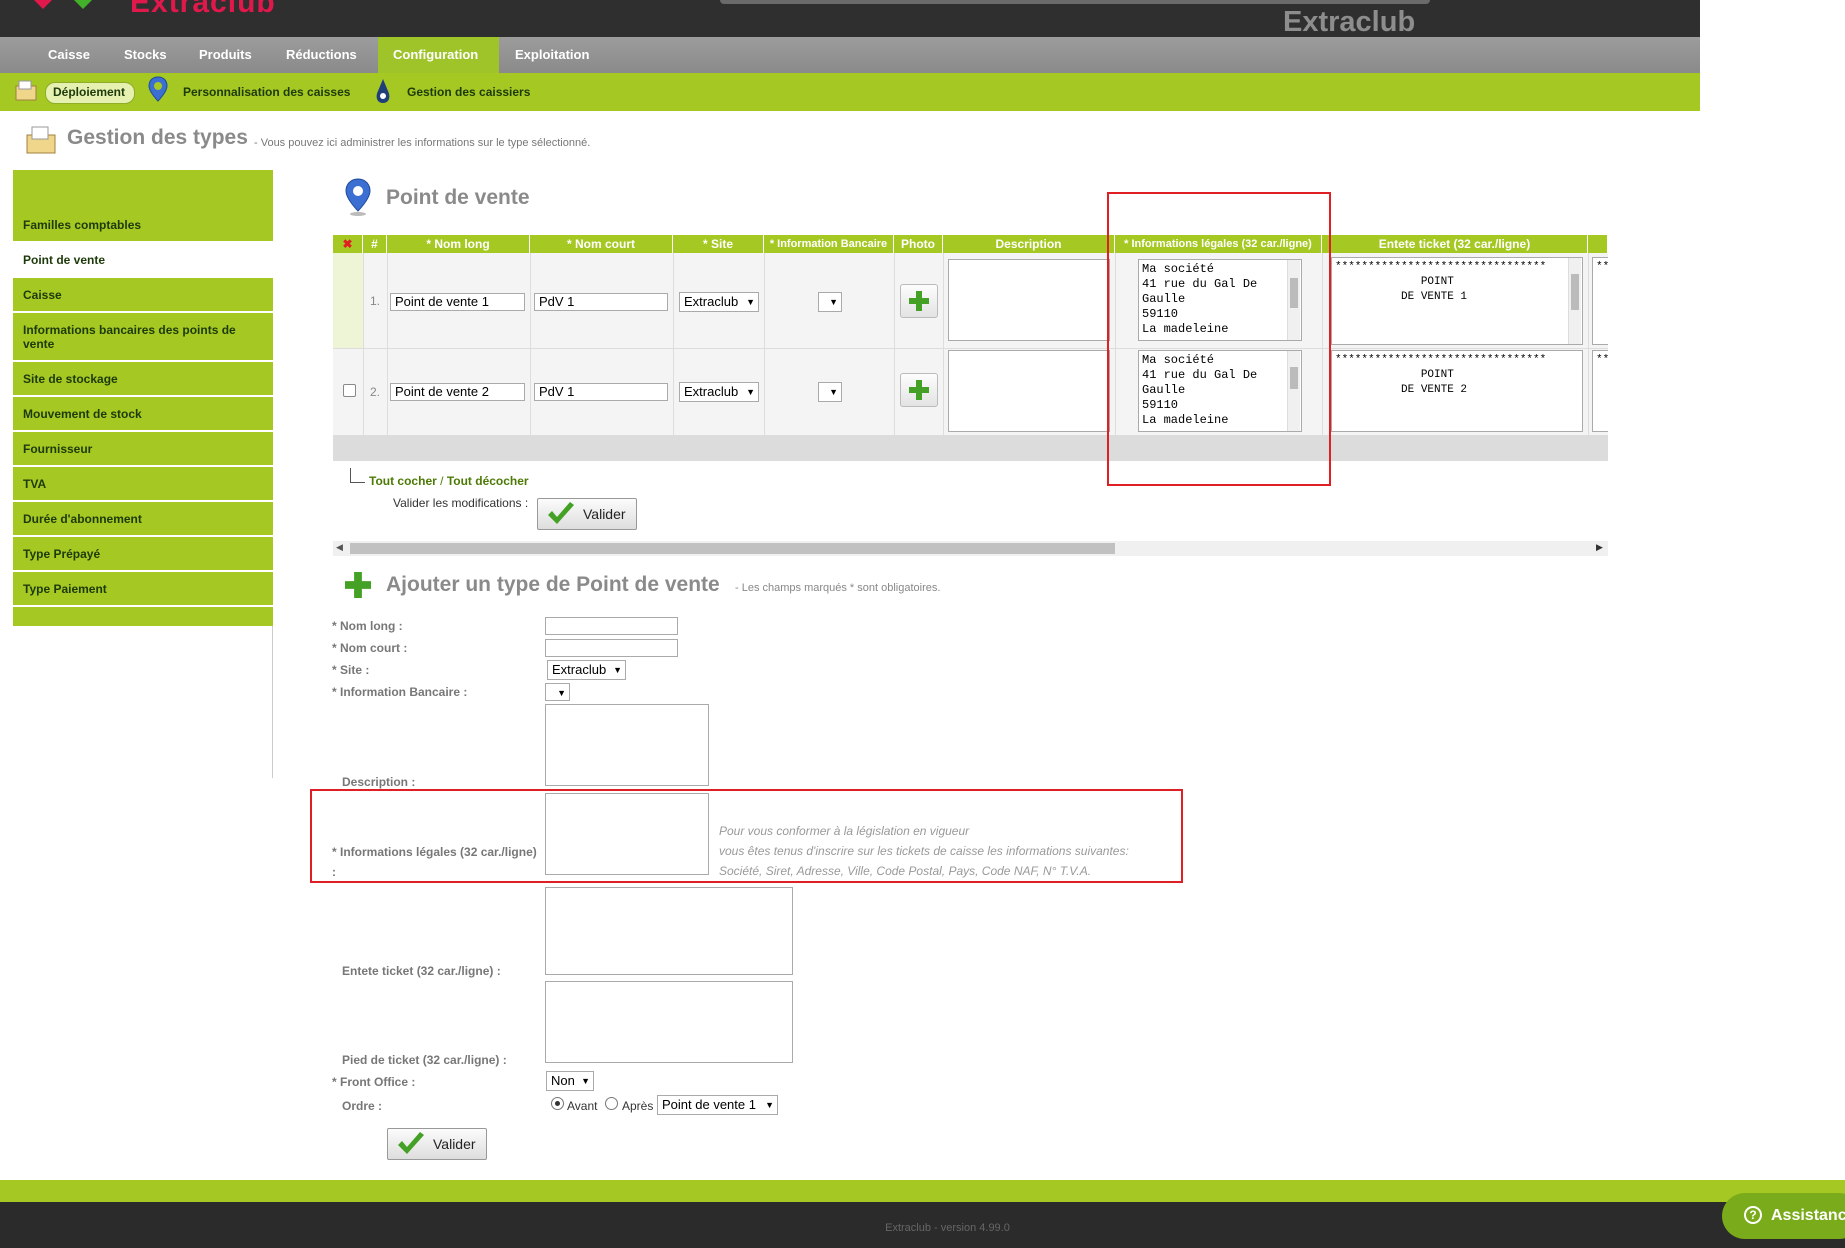 This screenshot has width=1845, height=1248. Describe the element at coordinates (1783, 1216) in the screenshot. I see `assistance-button: ? Assistance` at that location.